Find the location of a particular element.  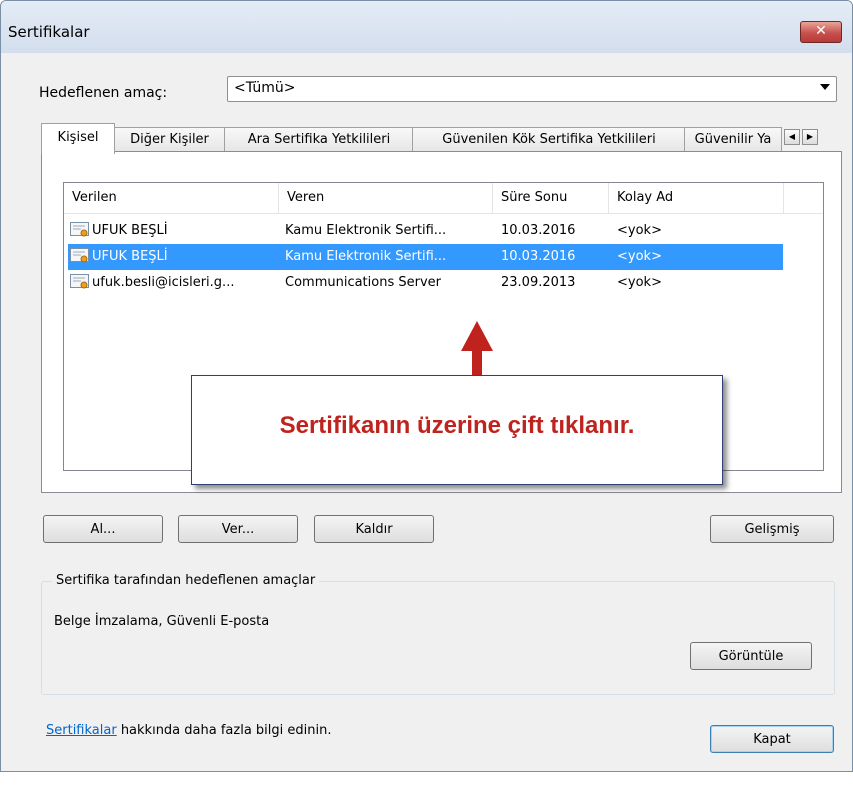

intended-purpose-select: <Tümü> is located at coordinates (532, 89).